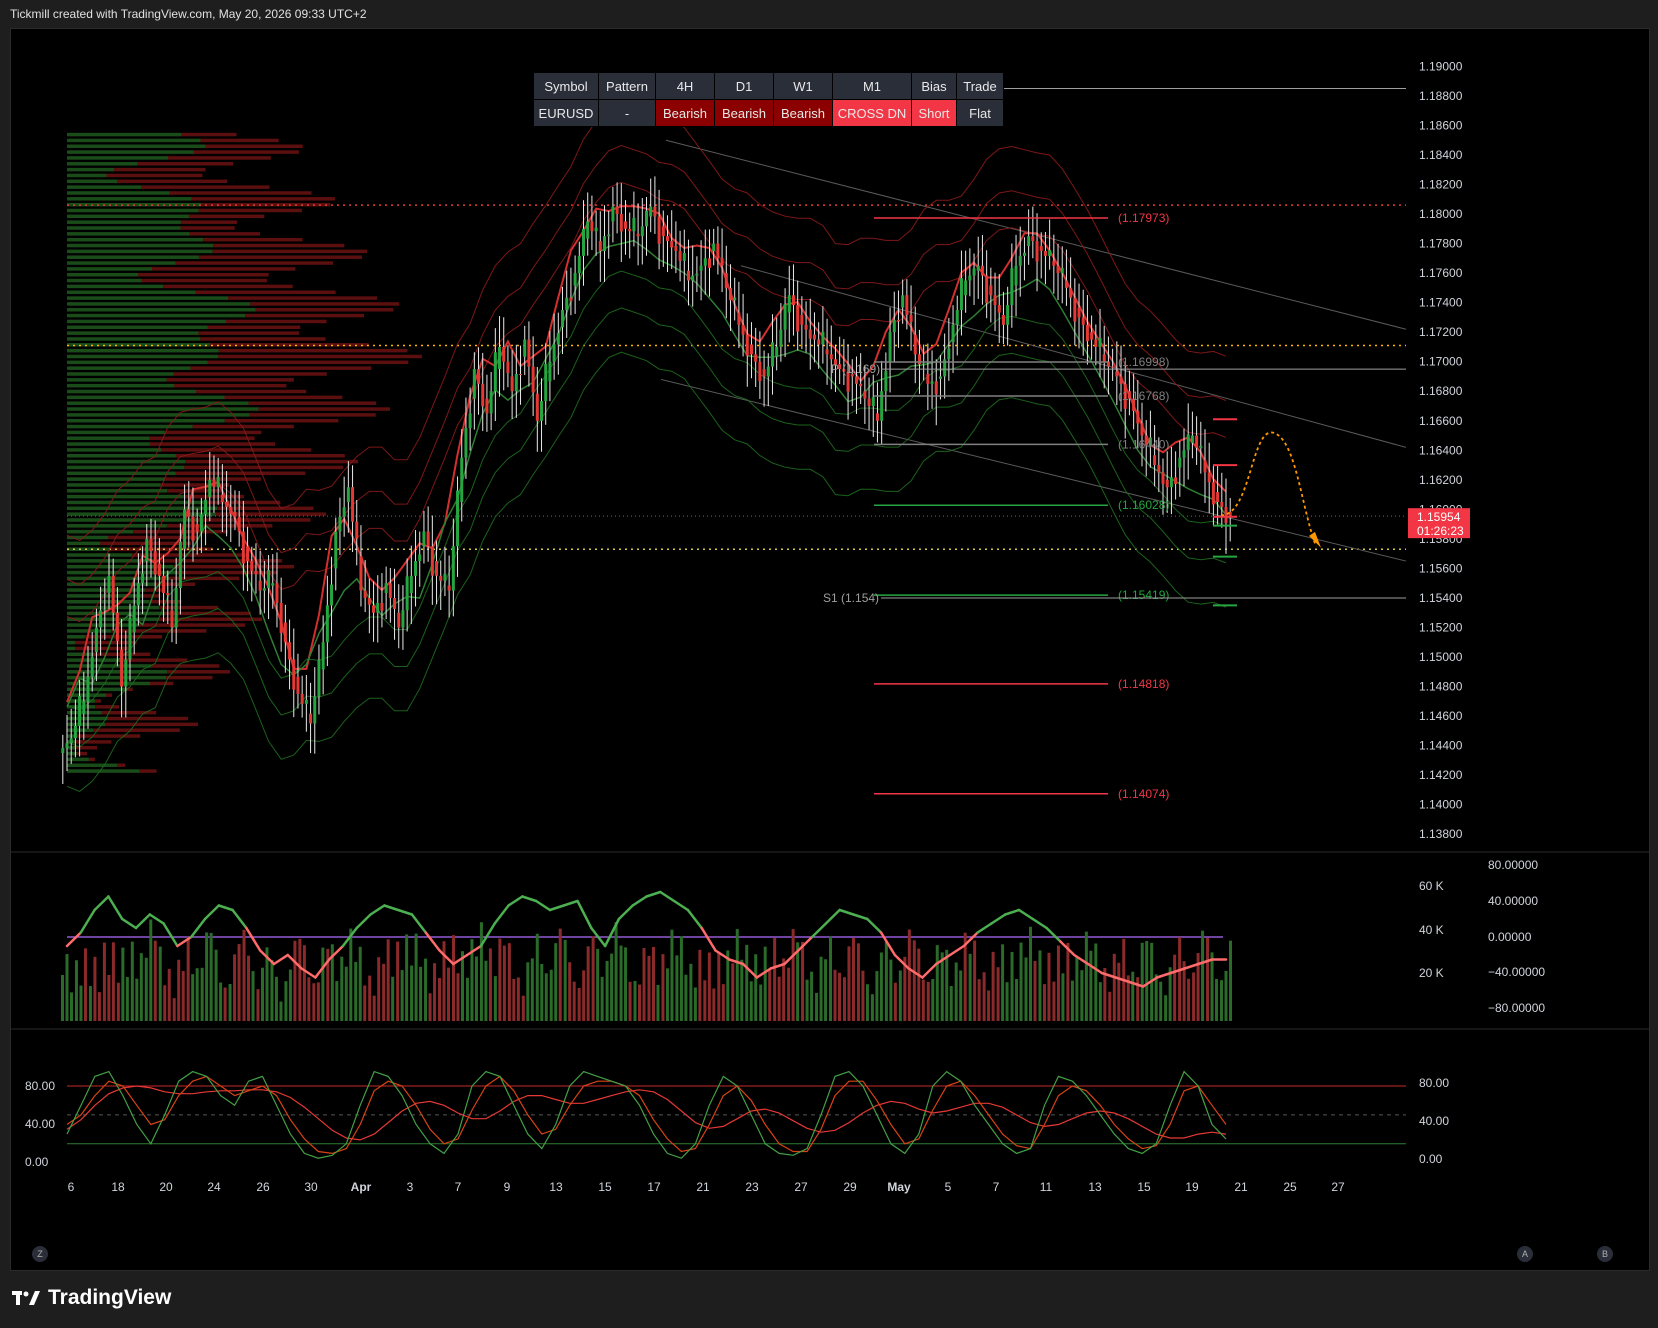 This screenshot has height=1328, width=1658. What do you see at coordinates (263, 1187) in the screenshot?
I see `time-tick-4: 26` at bounding box center [263, 1187].